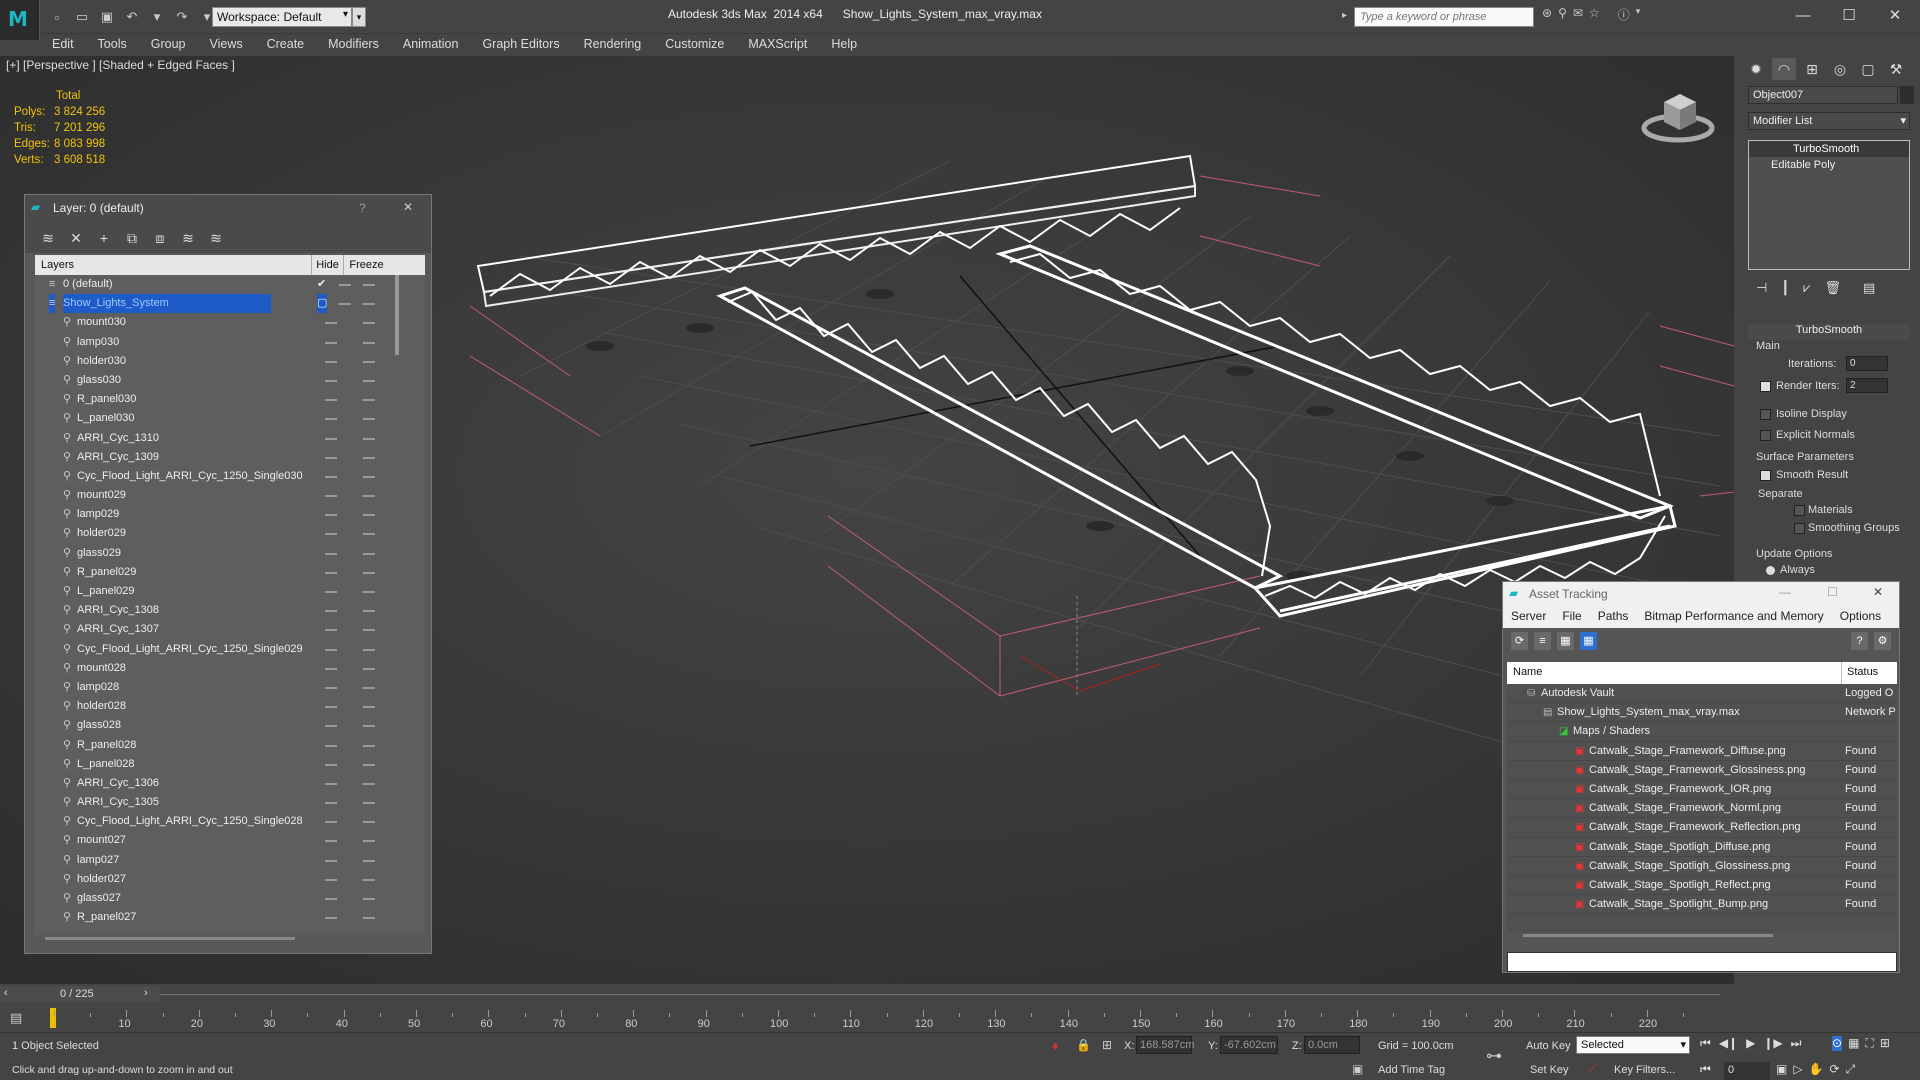 The image size is (1920, 1080). Describe the element at coordinates (1733, 617) in the screenshot. I see `menu-bitmap-performance: Bitmap Performance and Memory` at that location.